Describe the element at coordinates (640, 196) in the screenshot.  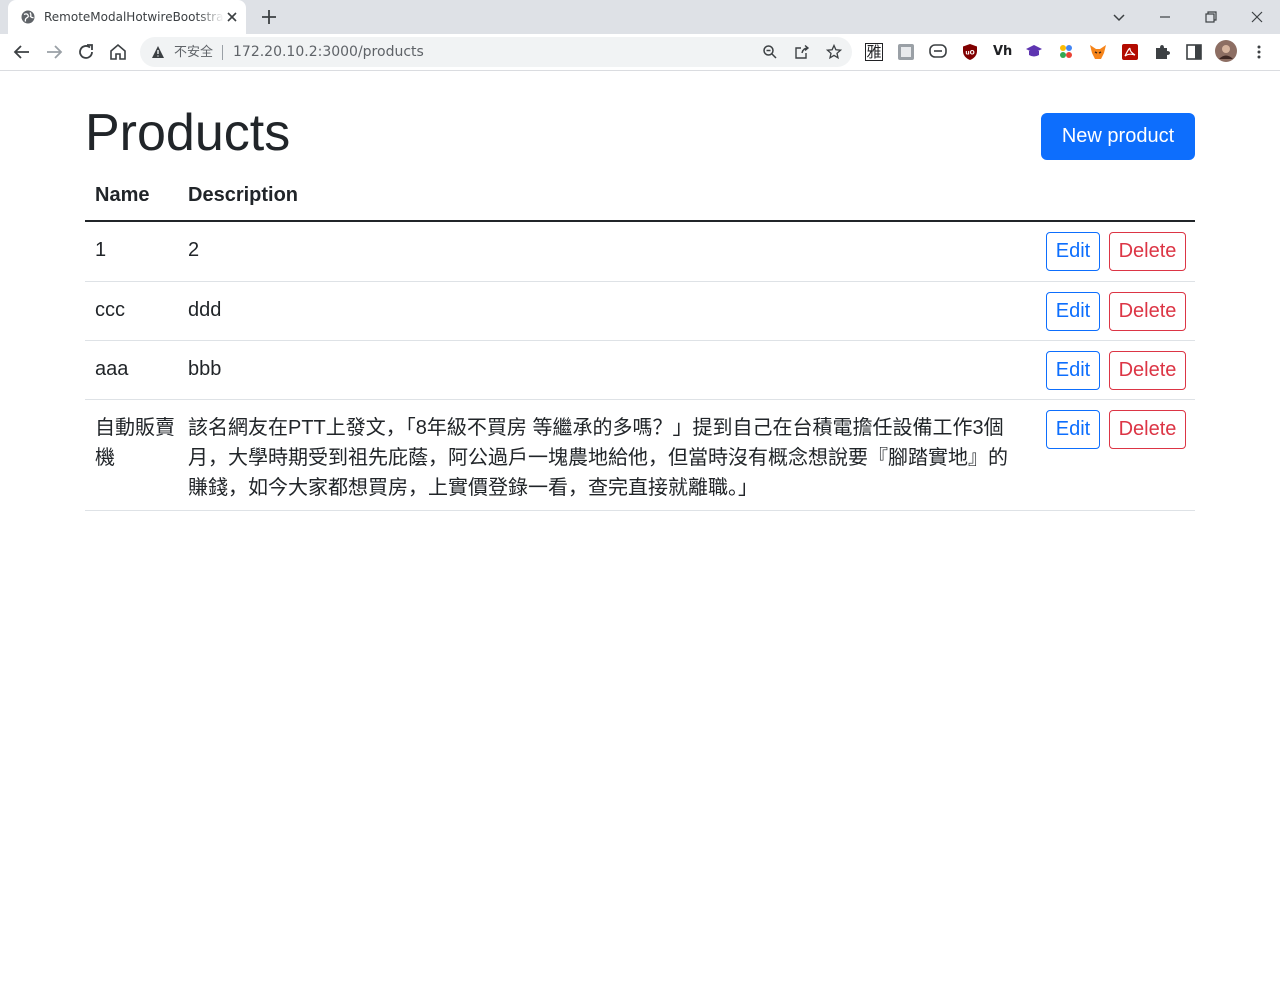
I see `table-header: Name Description` at that location.